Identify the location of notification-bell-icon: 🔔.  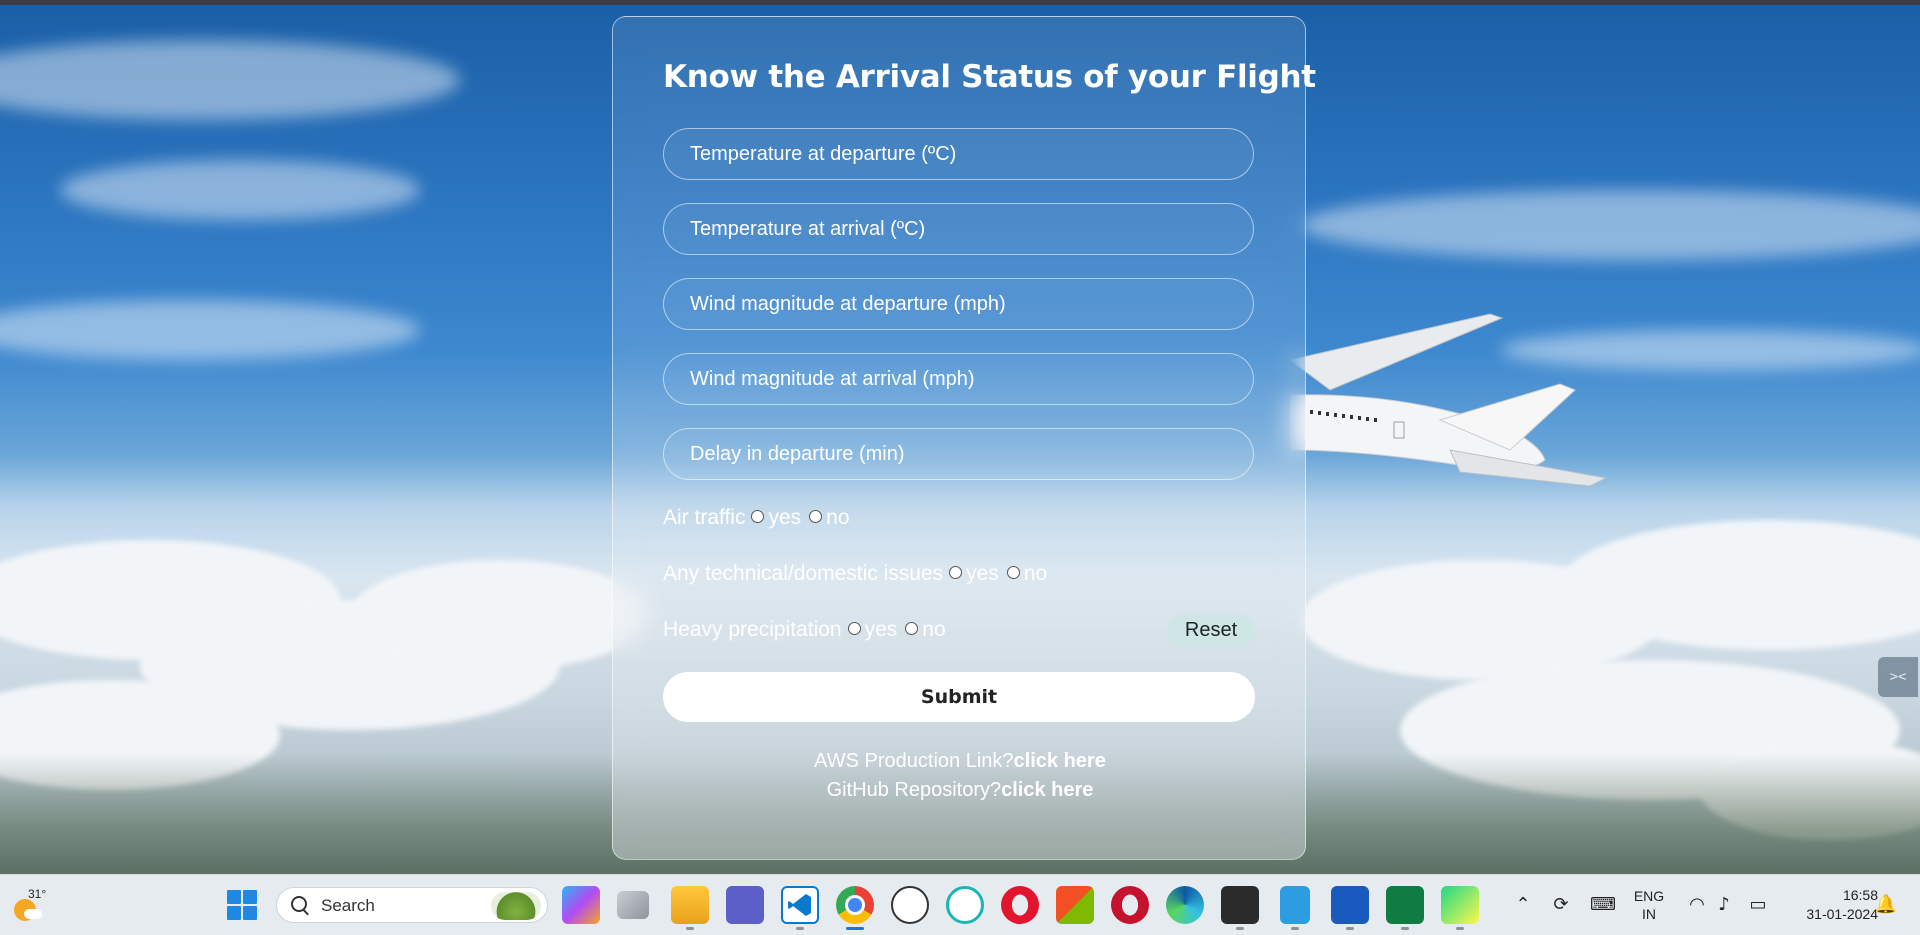
(1886, 905).